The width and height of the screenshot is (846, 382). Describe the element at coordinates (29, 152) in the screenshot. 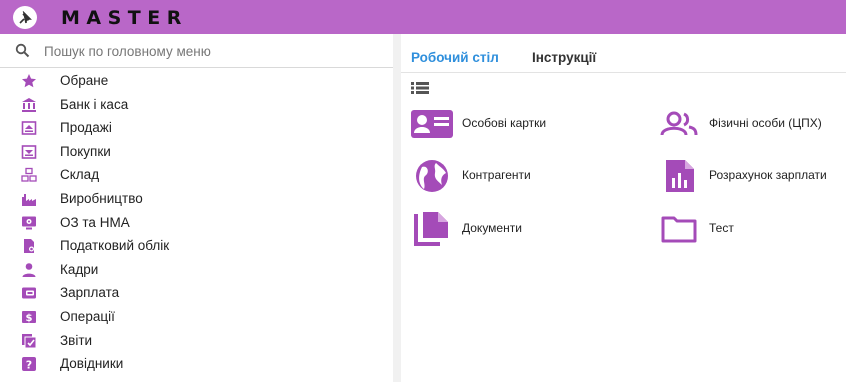

I see `purchases-icon` at that location.